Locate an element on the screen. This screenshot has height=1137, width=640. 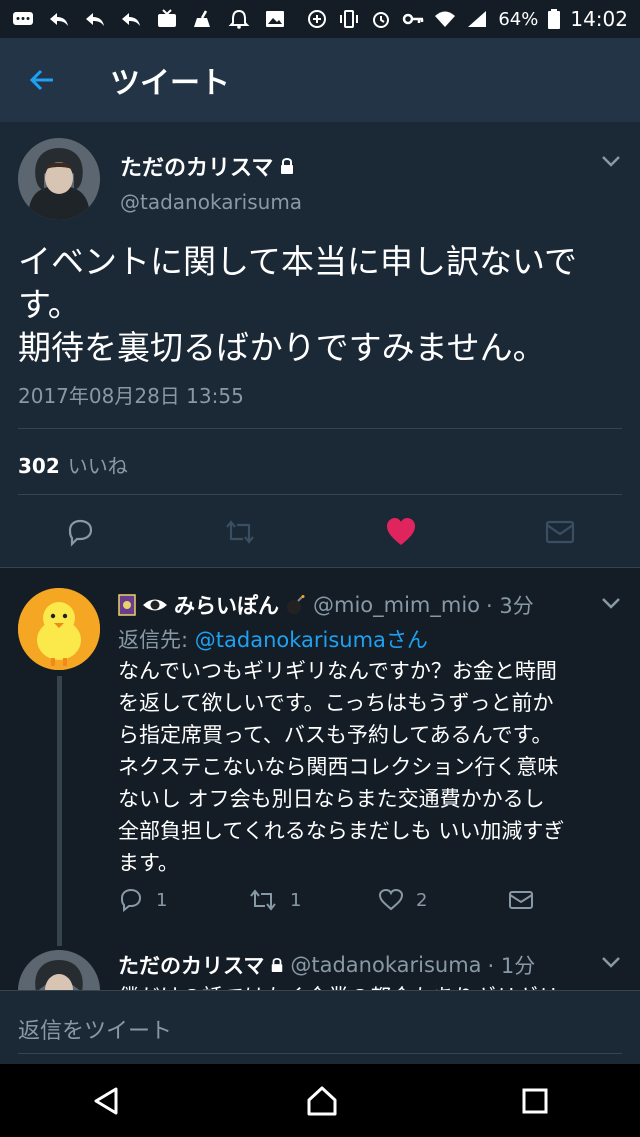
chick-avatar-icon is located at coordinates (59, 629).